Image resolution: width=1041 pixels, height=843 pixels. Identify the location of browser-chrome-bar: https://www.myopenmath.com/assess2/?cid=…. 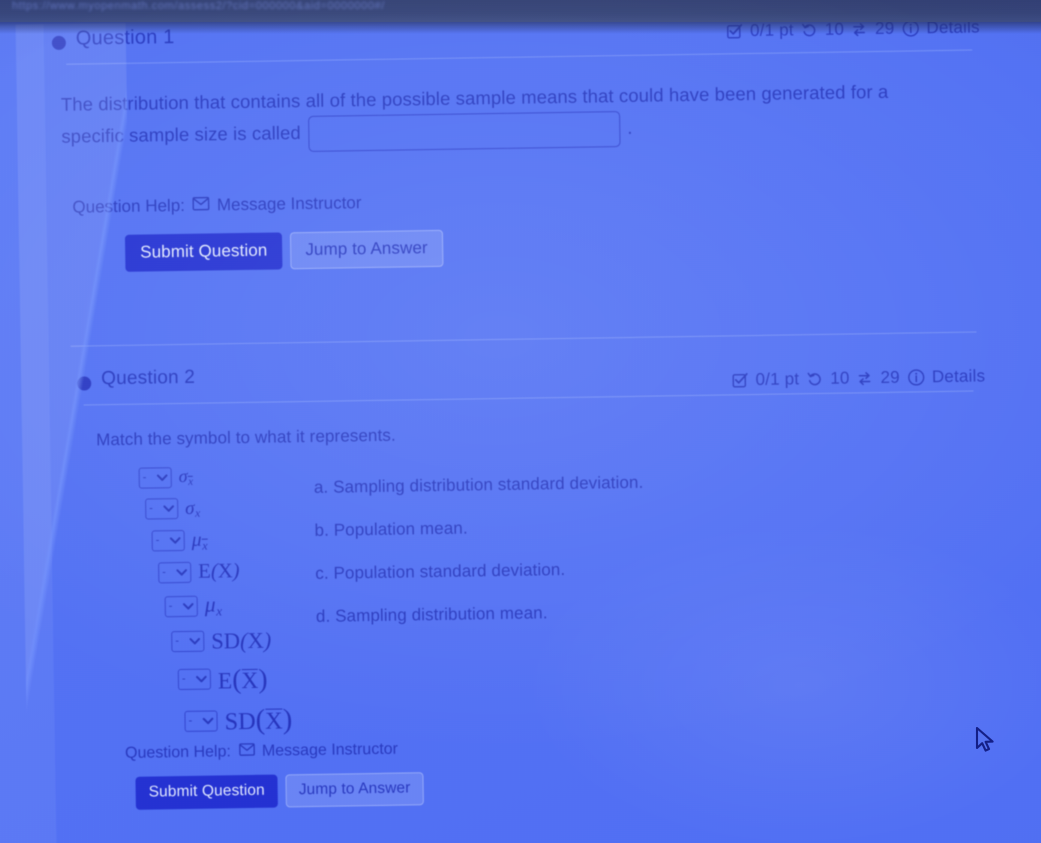
(520, 11).